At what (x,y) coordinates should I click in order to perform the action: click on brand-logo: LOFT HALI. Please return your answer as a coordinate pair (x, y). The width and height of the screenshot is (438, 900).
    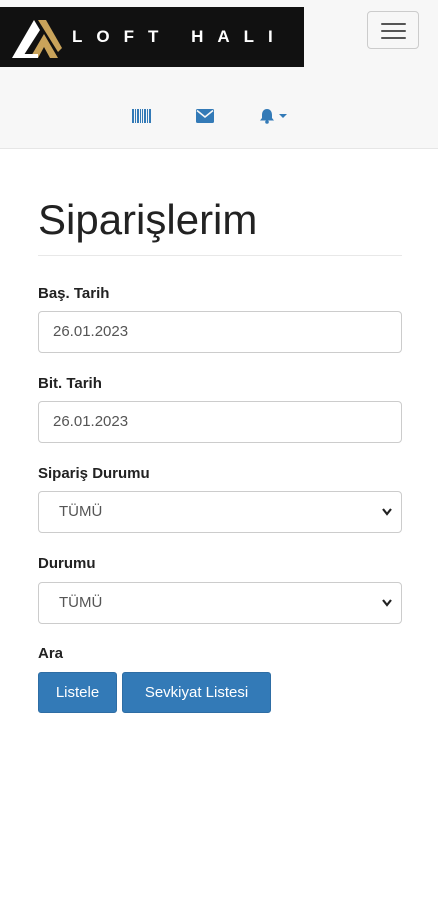
    Looking at the image, I should click on (152, 37).